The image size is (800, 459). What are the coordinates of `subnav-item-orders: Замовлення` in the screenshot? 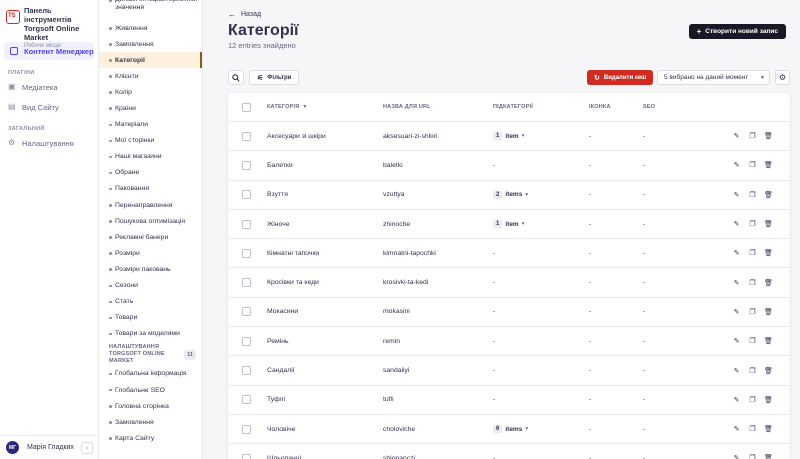 It's located at (150, 44).